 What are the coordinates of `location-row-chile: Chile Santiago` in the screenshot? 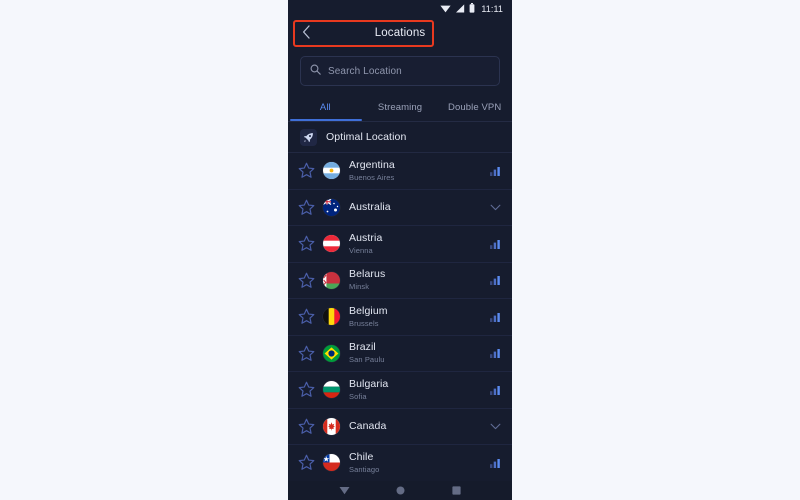 It's located at (400, 463).